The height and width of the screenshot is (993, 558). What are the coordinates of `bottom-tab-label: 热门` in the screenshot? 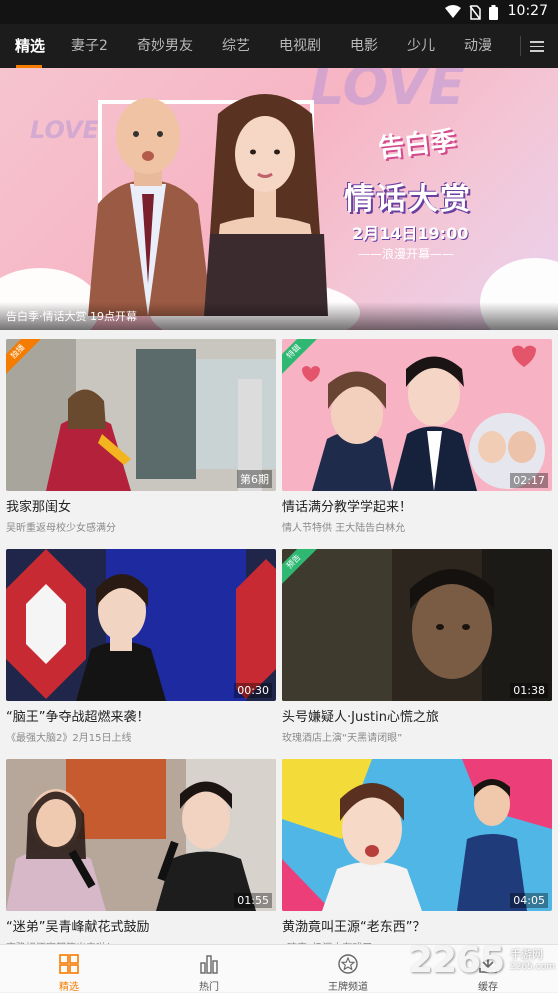 It's located at (209, 987).